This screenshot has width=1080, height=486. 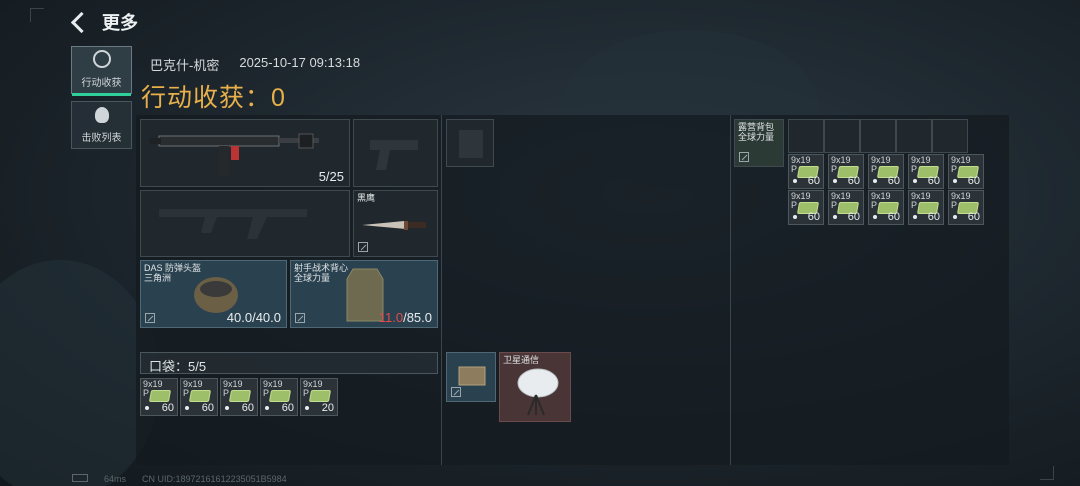 I want to click on backpack-labels: 露营背包 全球力量, so click(x=756, y=132).